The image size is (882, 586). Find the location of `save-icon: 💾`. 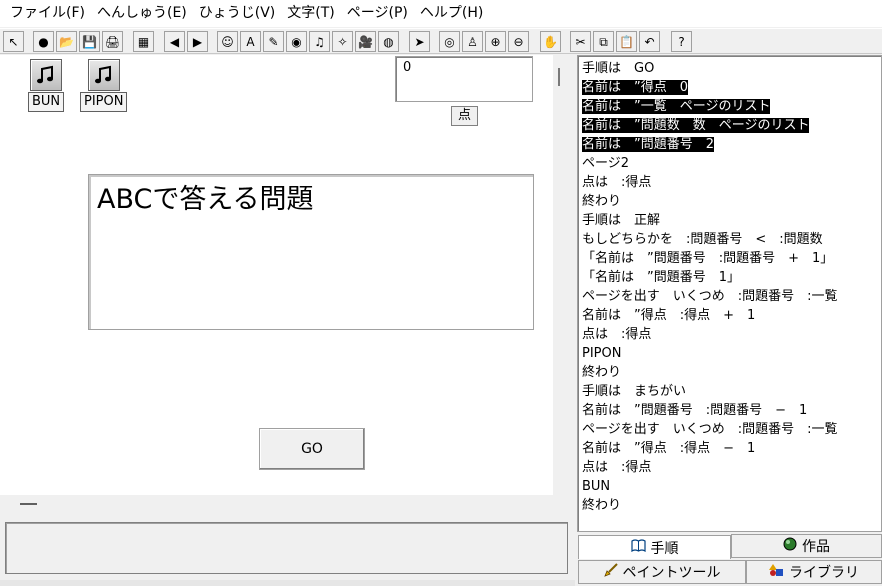

save-icon: 💾 is located at coordinates (89, 41).